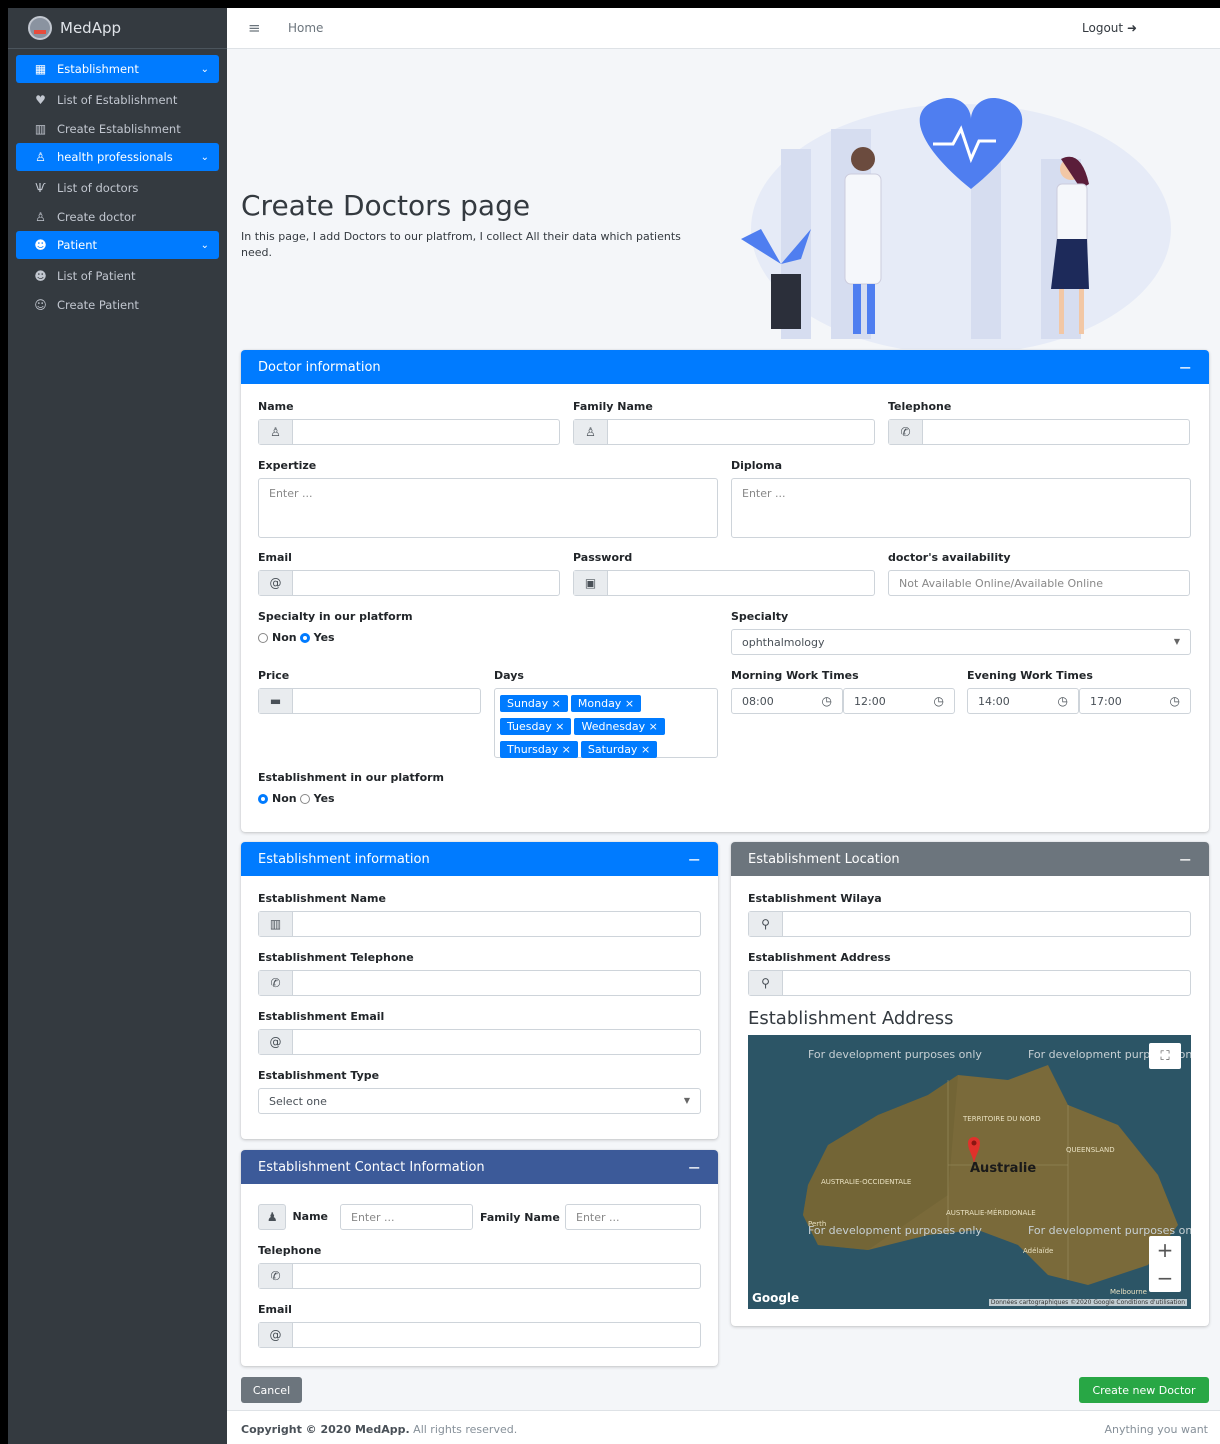 This screenshot has width=1220, height=1444. I want to click on contact-telephone-field: ✆, so click(479, 1276).